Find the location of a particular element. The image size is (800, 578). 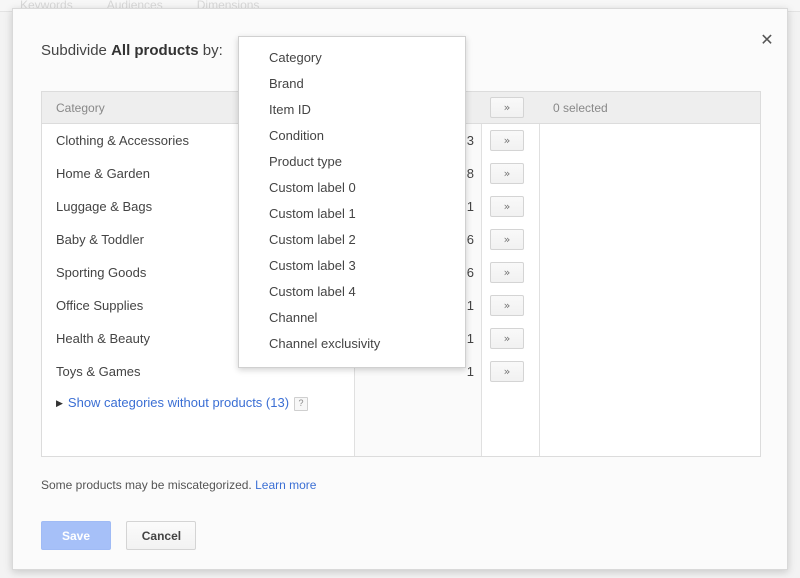

dialog-title-strong: All products is located at coordinates (155, 50).